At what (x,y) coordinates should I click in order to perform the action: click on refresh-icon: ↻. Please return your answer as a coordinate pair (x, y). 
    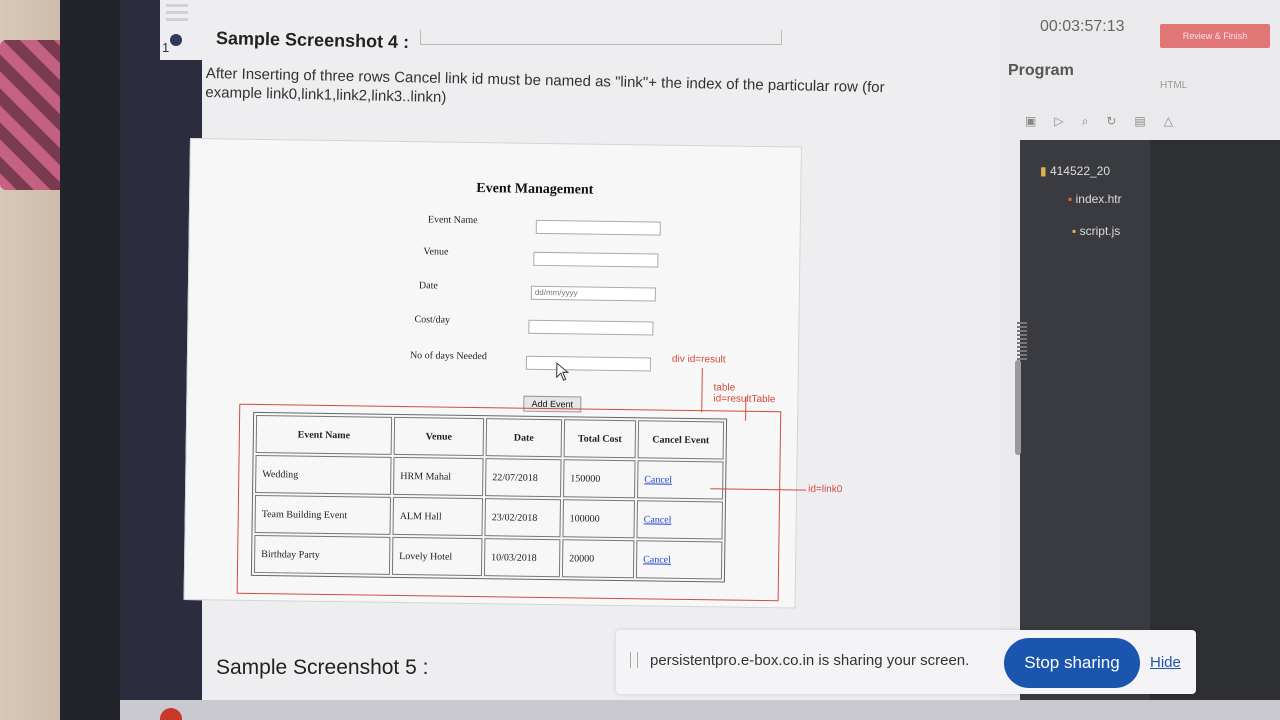
    Looking at the image, I should click on (1120, 121).